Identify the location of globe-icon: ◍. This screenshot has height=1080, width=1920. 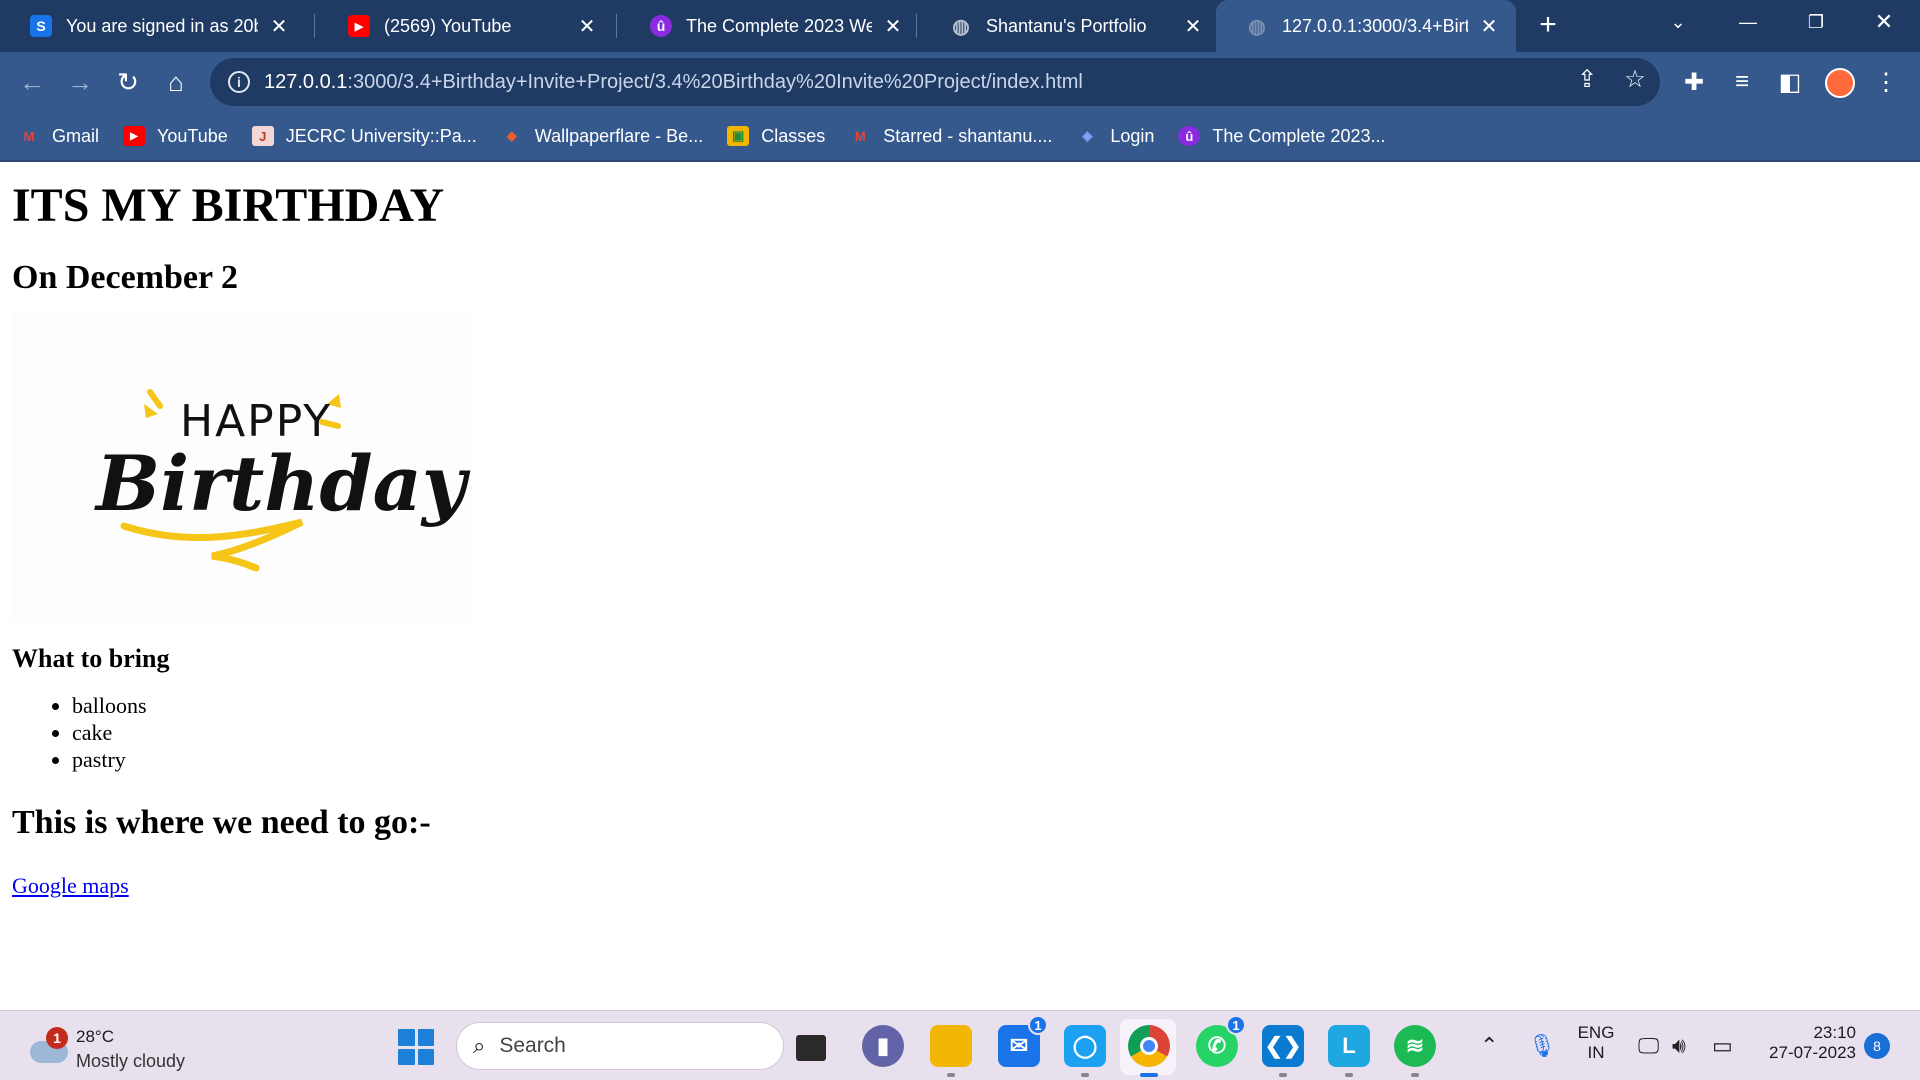
(961, 26).